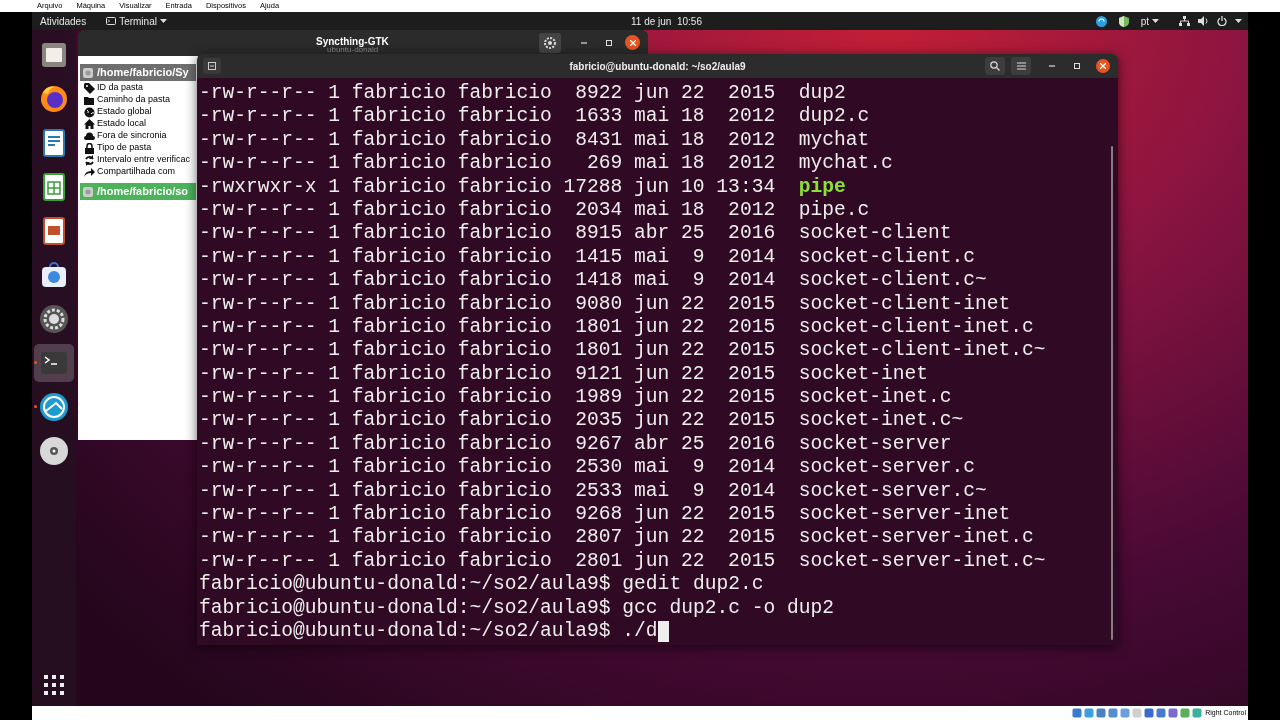 The width and height of the screenshot is (1280, 720). What do you see at coordinates (487, 257) in the screenshot?
I see `file-details: -rw-r--r-- 1 fabricio fabricio 1415 mai 9 2014` at bounding box center [487, 257].